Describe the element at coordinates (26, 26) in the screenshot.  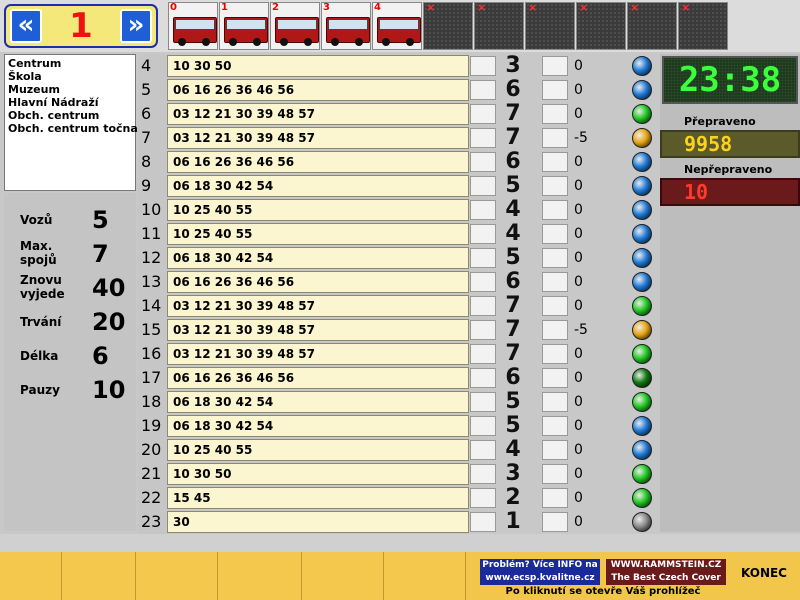
I see `previous-line-button: «` at that location.